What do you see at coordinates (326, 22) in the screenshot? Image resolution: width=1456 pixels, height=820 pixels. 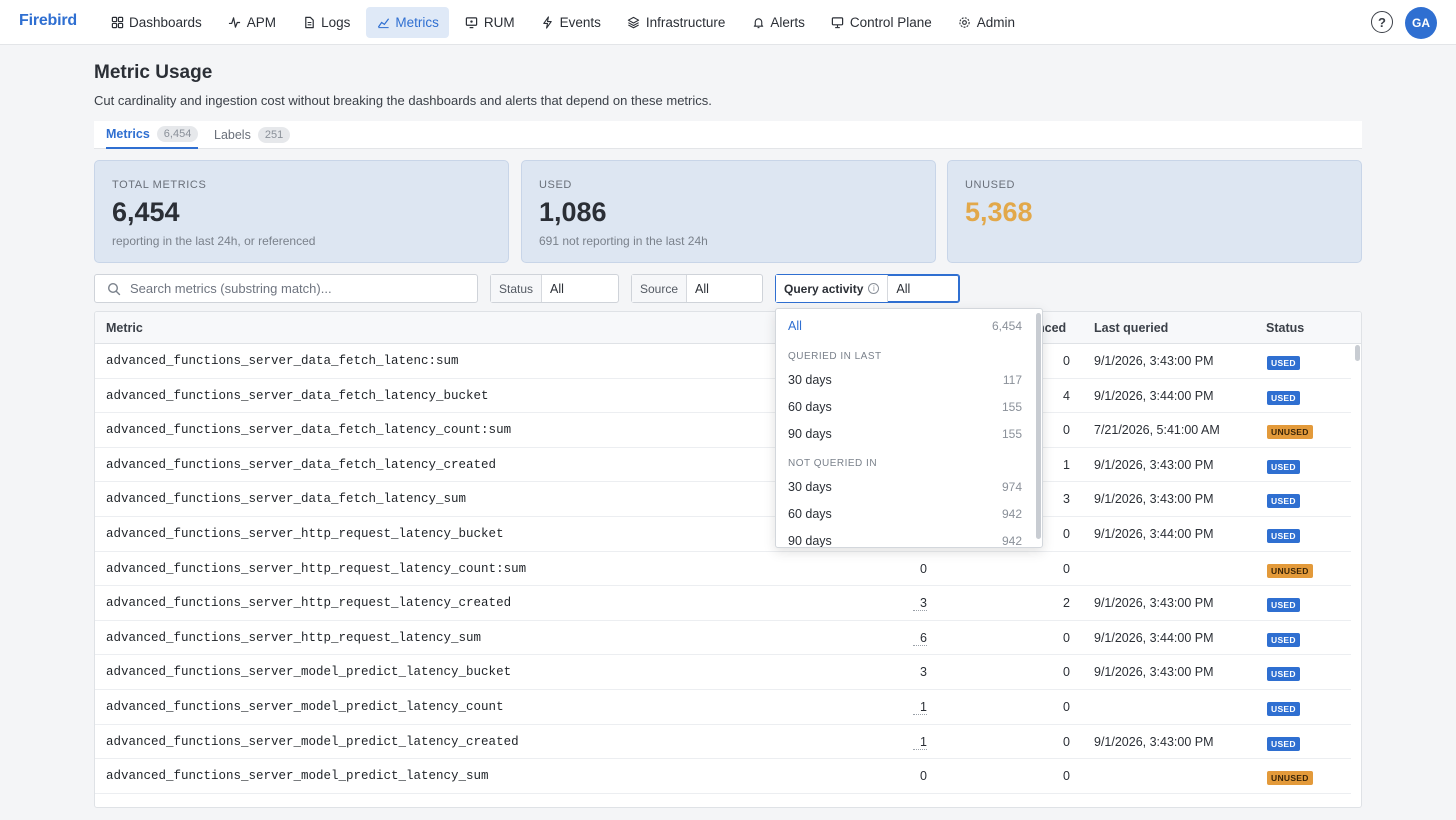 I see `nav-item-logs: Logs` at bounding box center [326, 22].